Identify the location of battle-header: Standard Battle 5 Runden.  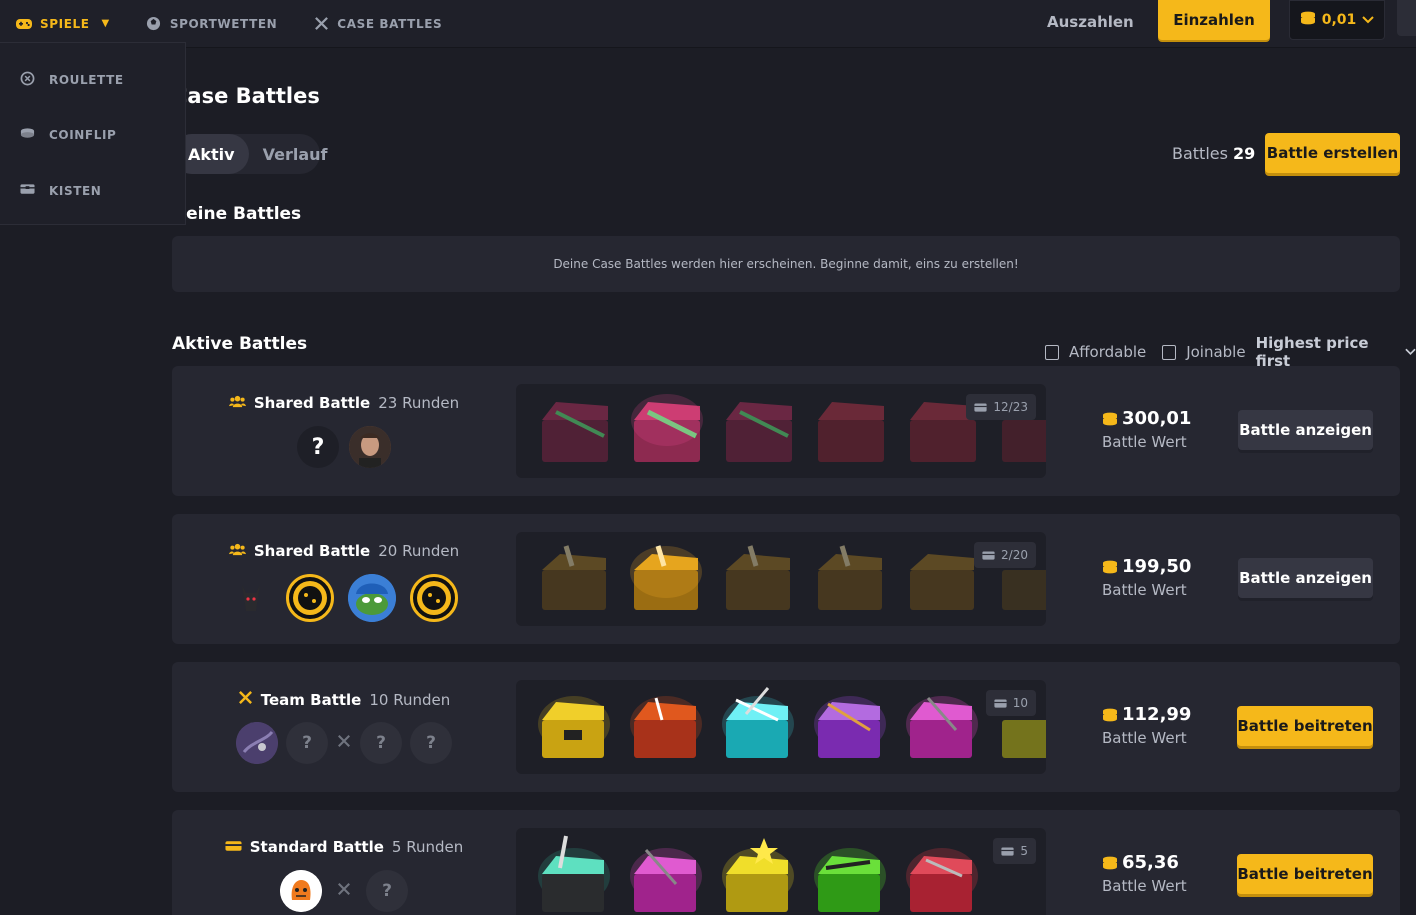
(344, 847).